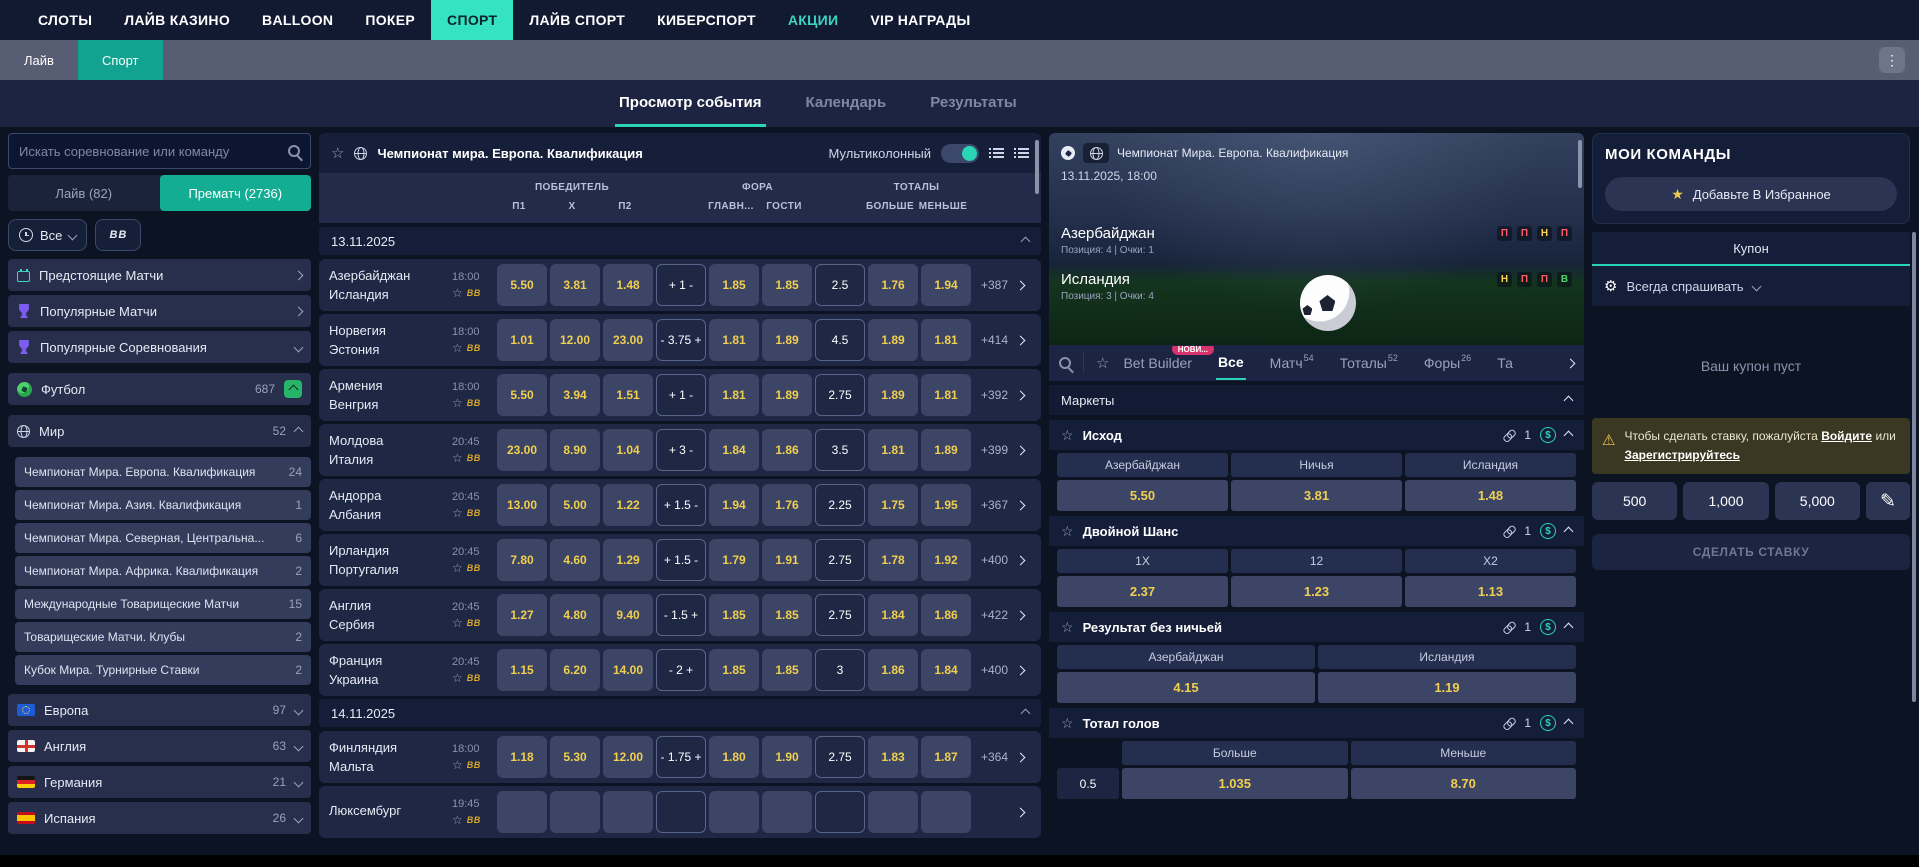 Image resolution: width=1919 pixels, height=867 pixels. What do you see at coordinates (163, 637) in the screenshot?
I see `sidebar-league-item: Товарищеские Матчи. Клубы 2` at bounding box center [163, 637].